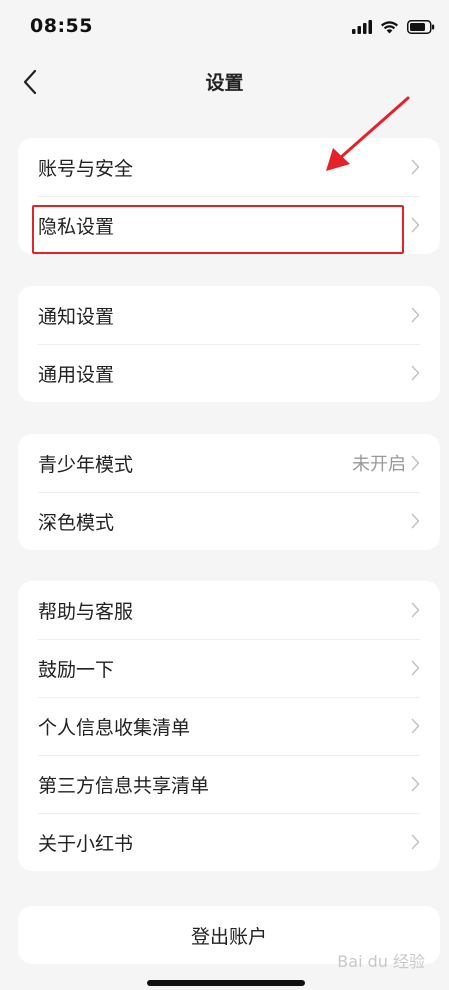 Image resolution: width=449 pixels, height=990 pixels. Describe the element at coordinates (226, 983) in the screenshot. I see `home-indicator` at that location.